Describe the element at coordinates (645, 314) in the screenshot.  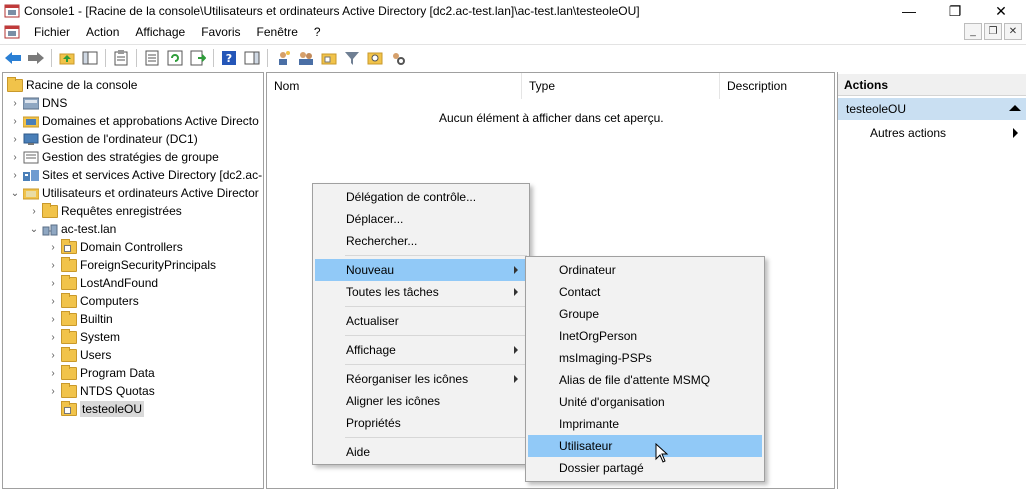
I see `submenu-item-group: Groupe` at that location.